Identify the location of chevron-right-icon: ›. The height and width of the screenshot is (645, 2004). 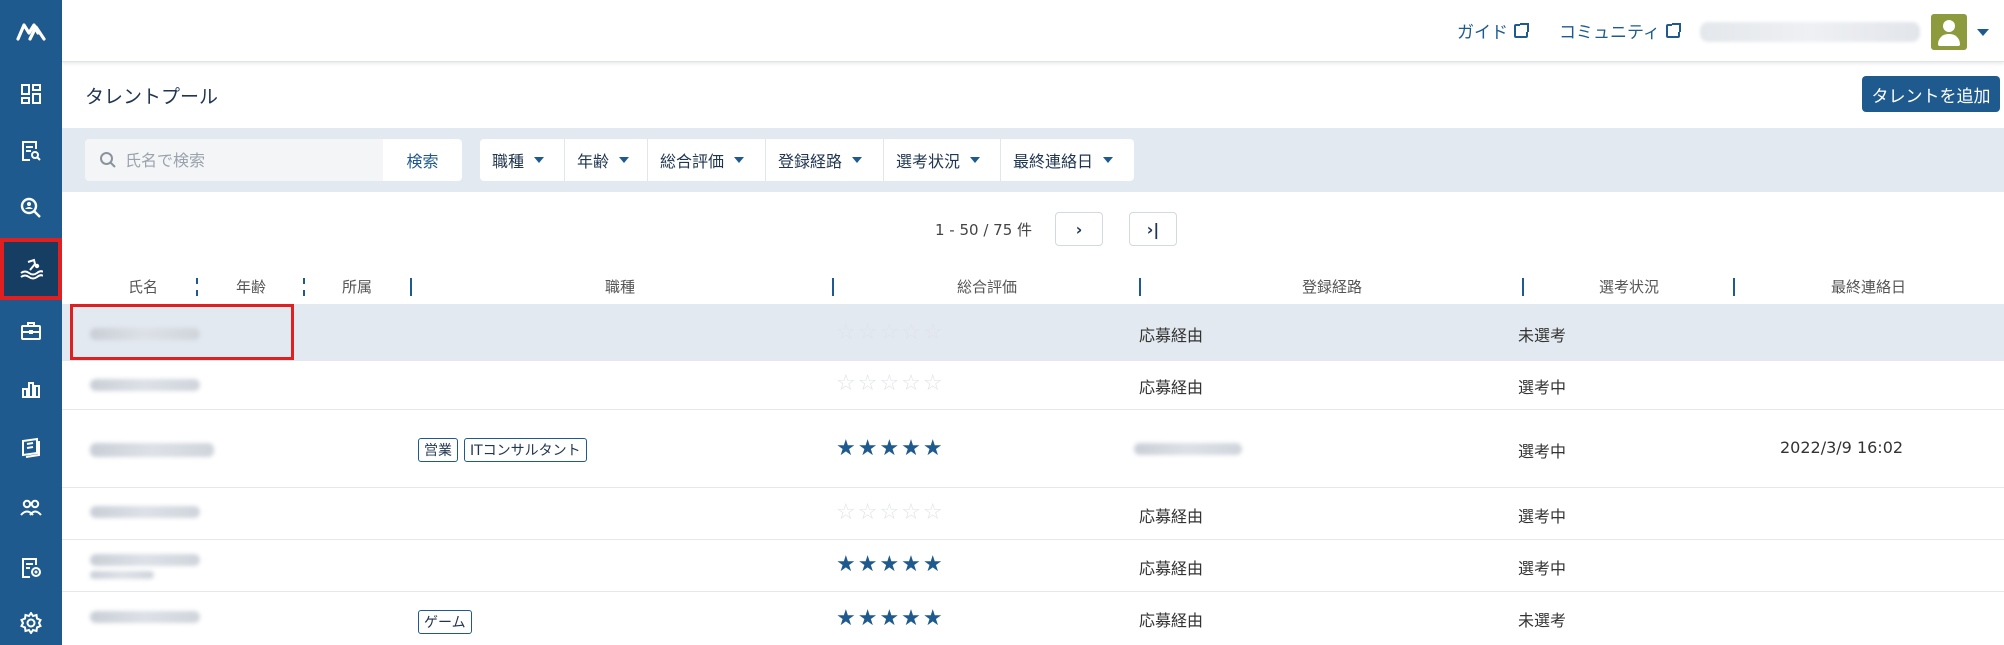
(1079, 229).